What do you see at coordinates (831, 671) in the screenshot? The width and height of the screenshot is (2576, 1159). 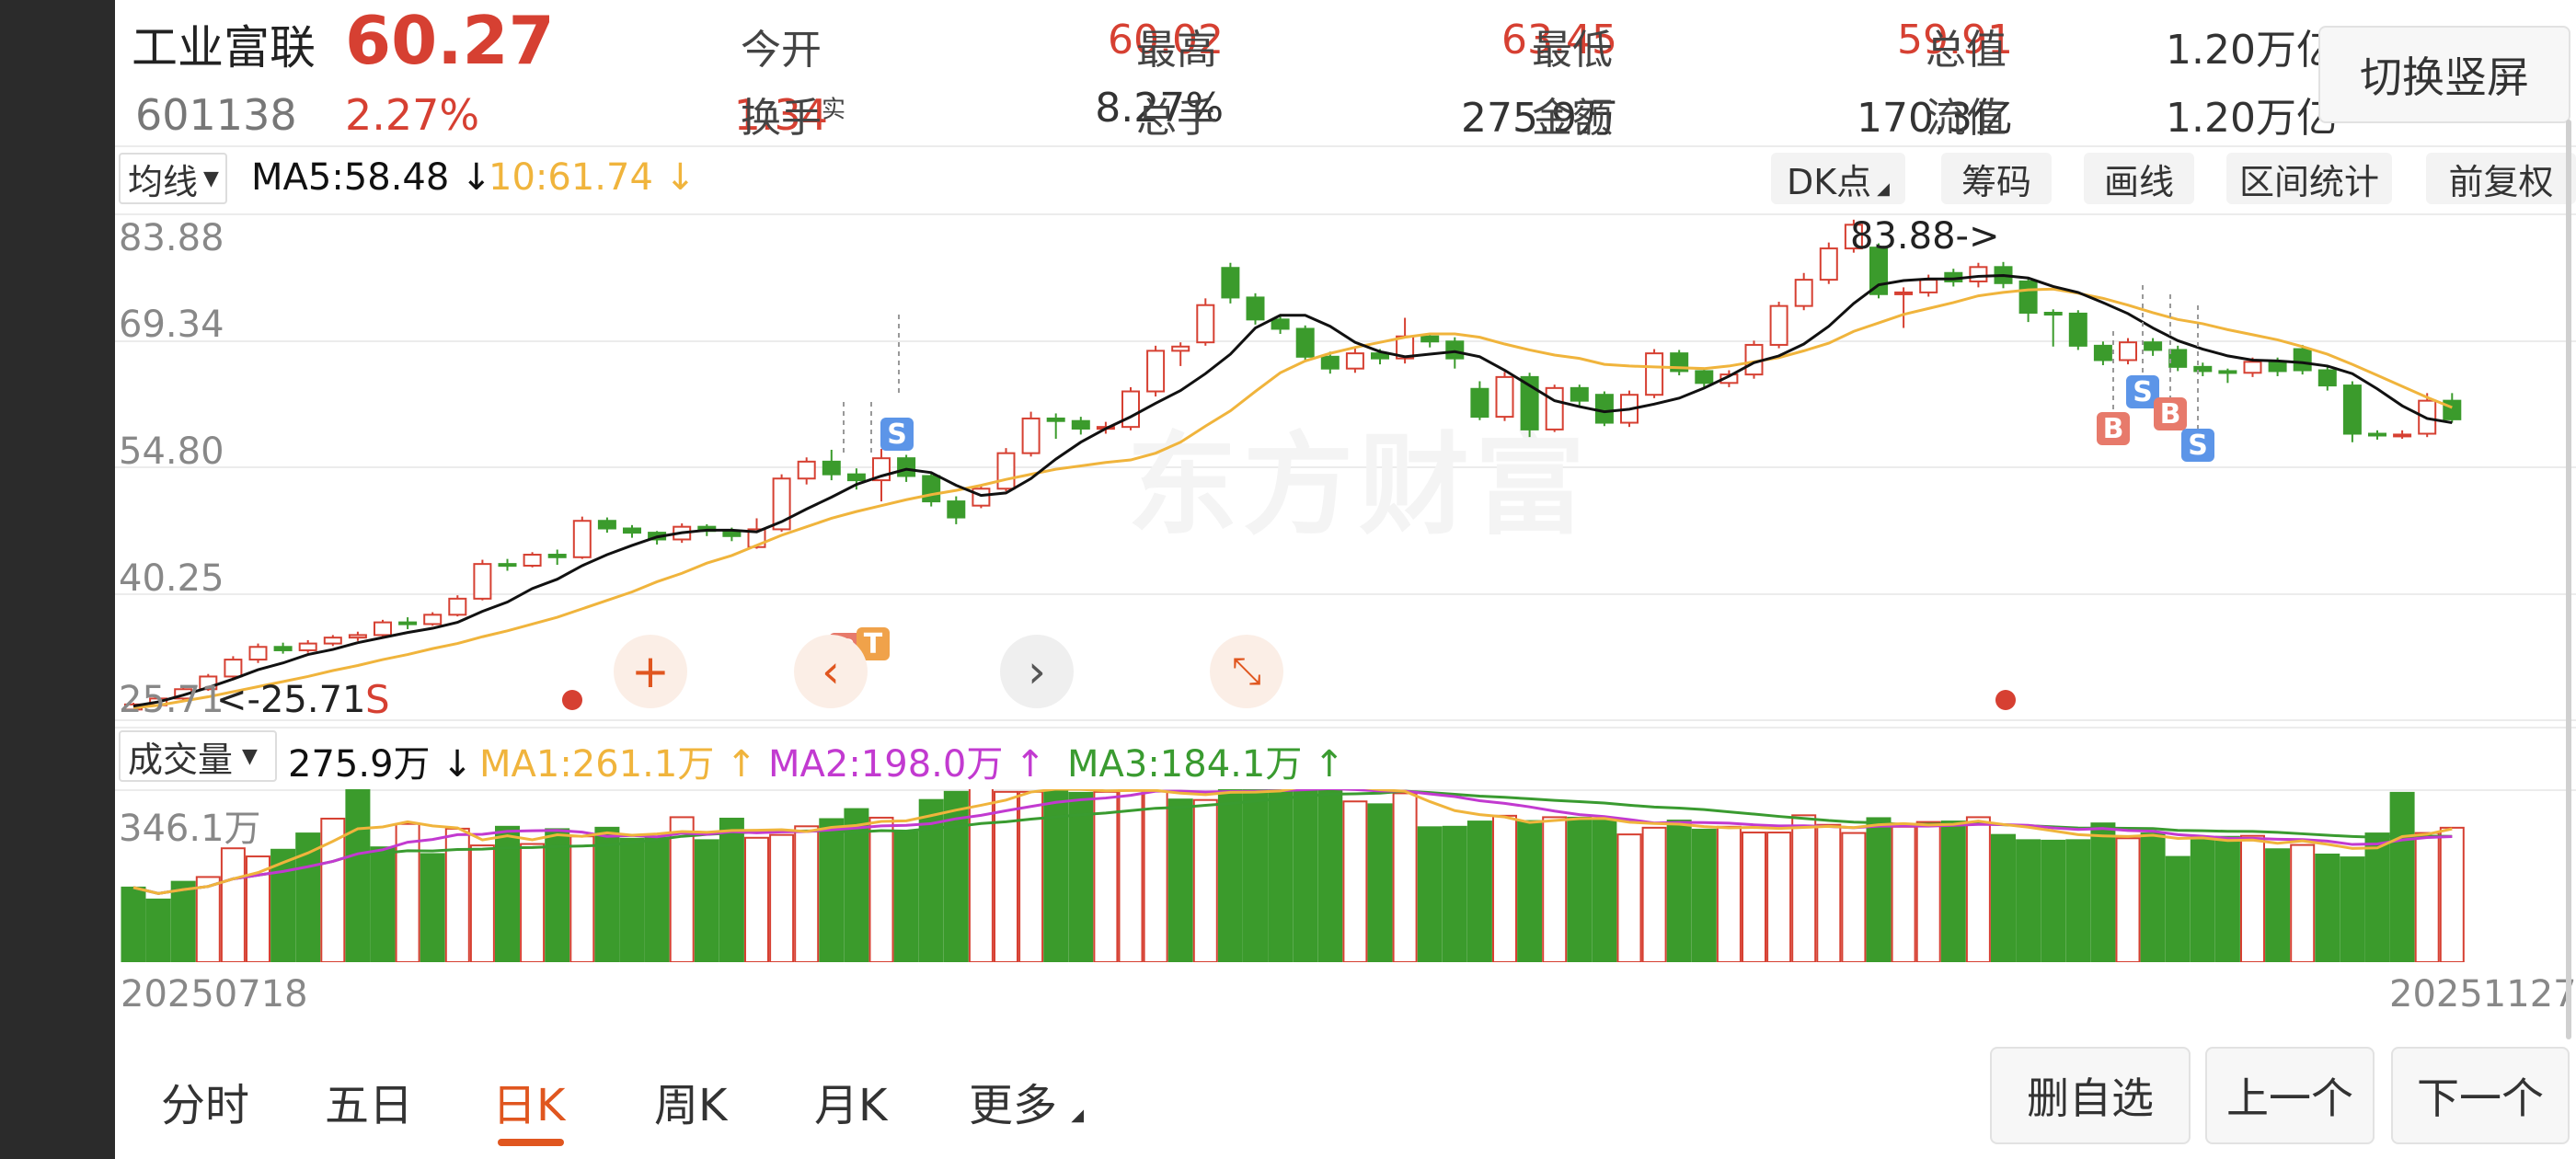 I see `scroll-left-button: ‹` at bounding box center [831, 671].